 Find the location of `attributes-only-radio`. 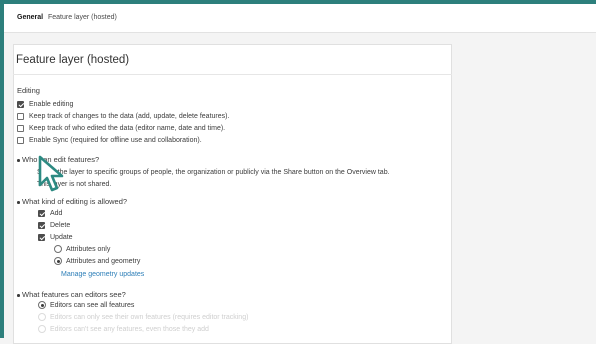

attributes-only-radio is located at coordinates (58, 249).